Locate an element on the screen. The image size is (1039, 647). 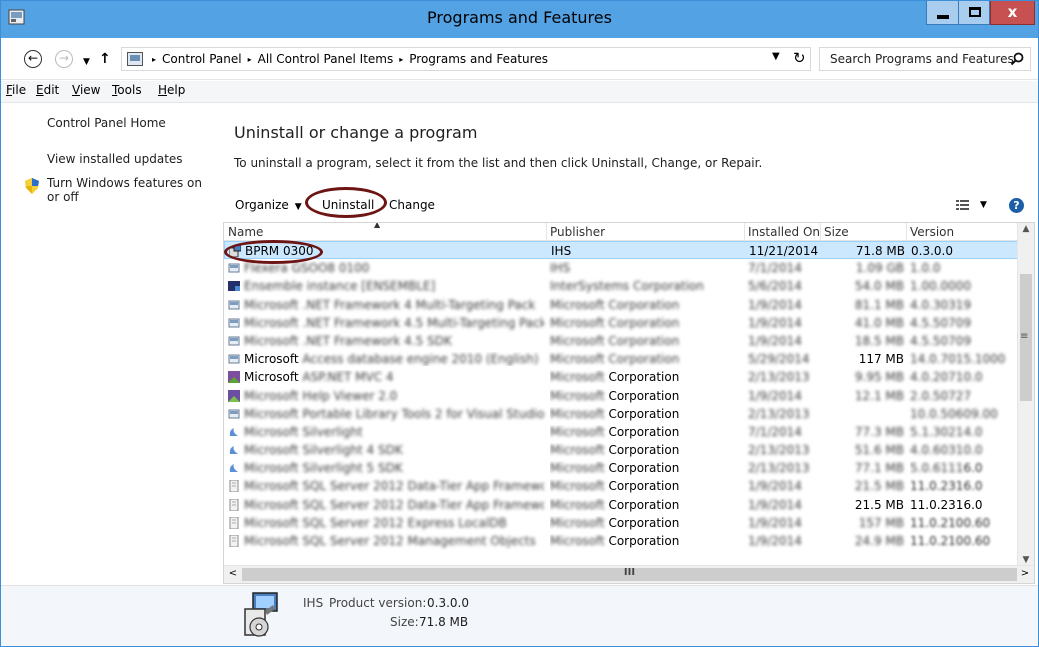
program-version: 2.0.50727 is located at coordinates (941, 395).